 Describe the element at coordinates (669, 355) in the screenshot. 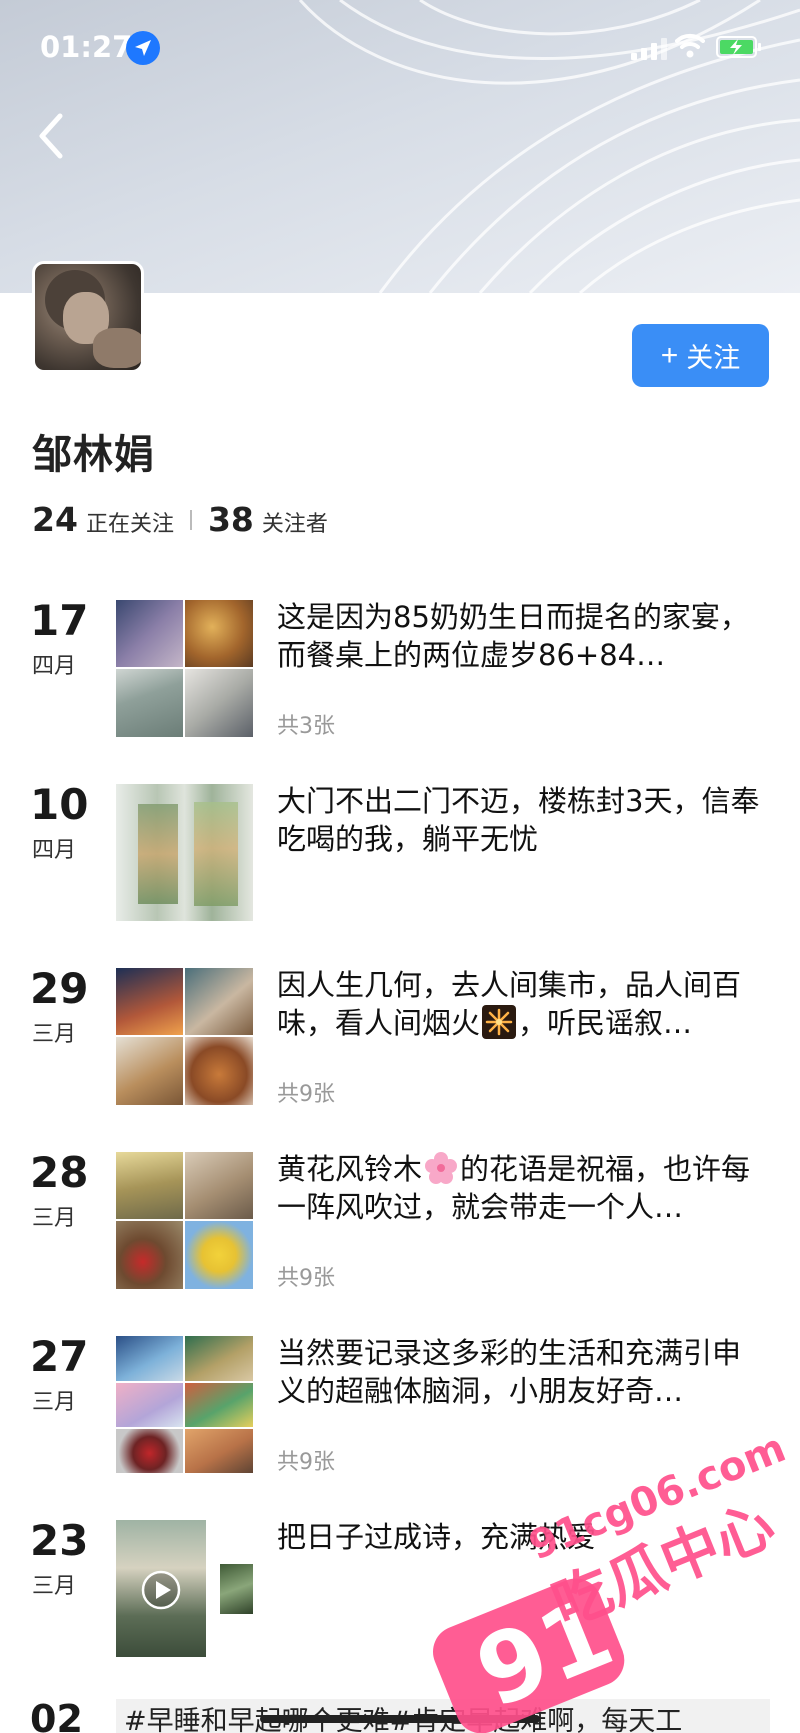

I see `plus-icon: +` at that location.